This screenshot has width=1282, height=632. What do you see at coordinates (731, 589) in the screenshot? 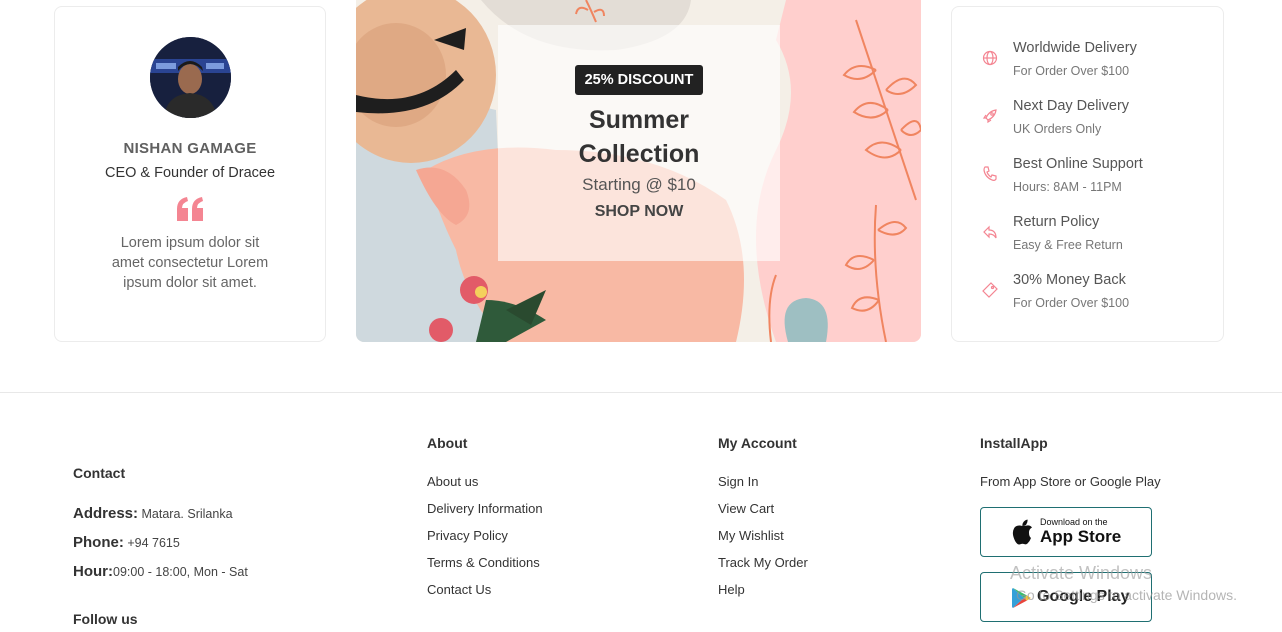
I see `footer-link-help: Help` at bounding box center [731, 589].